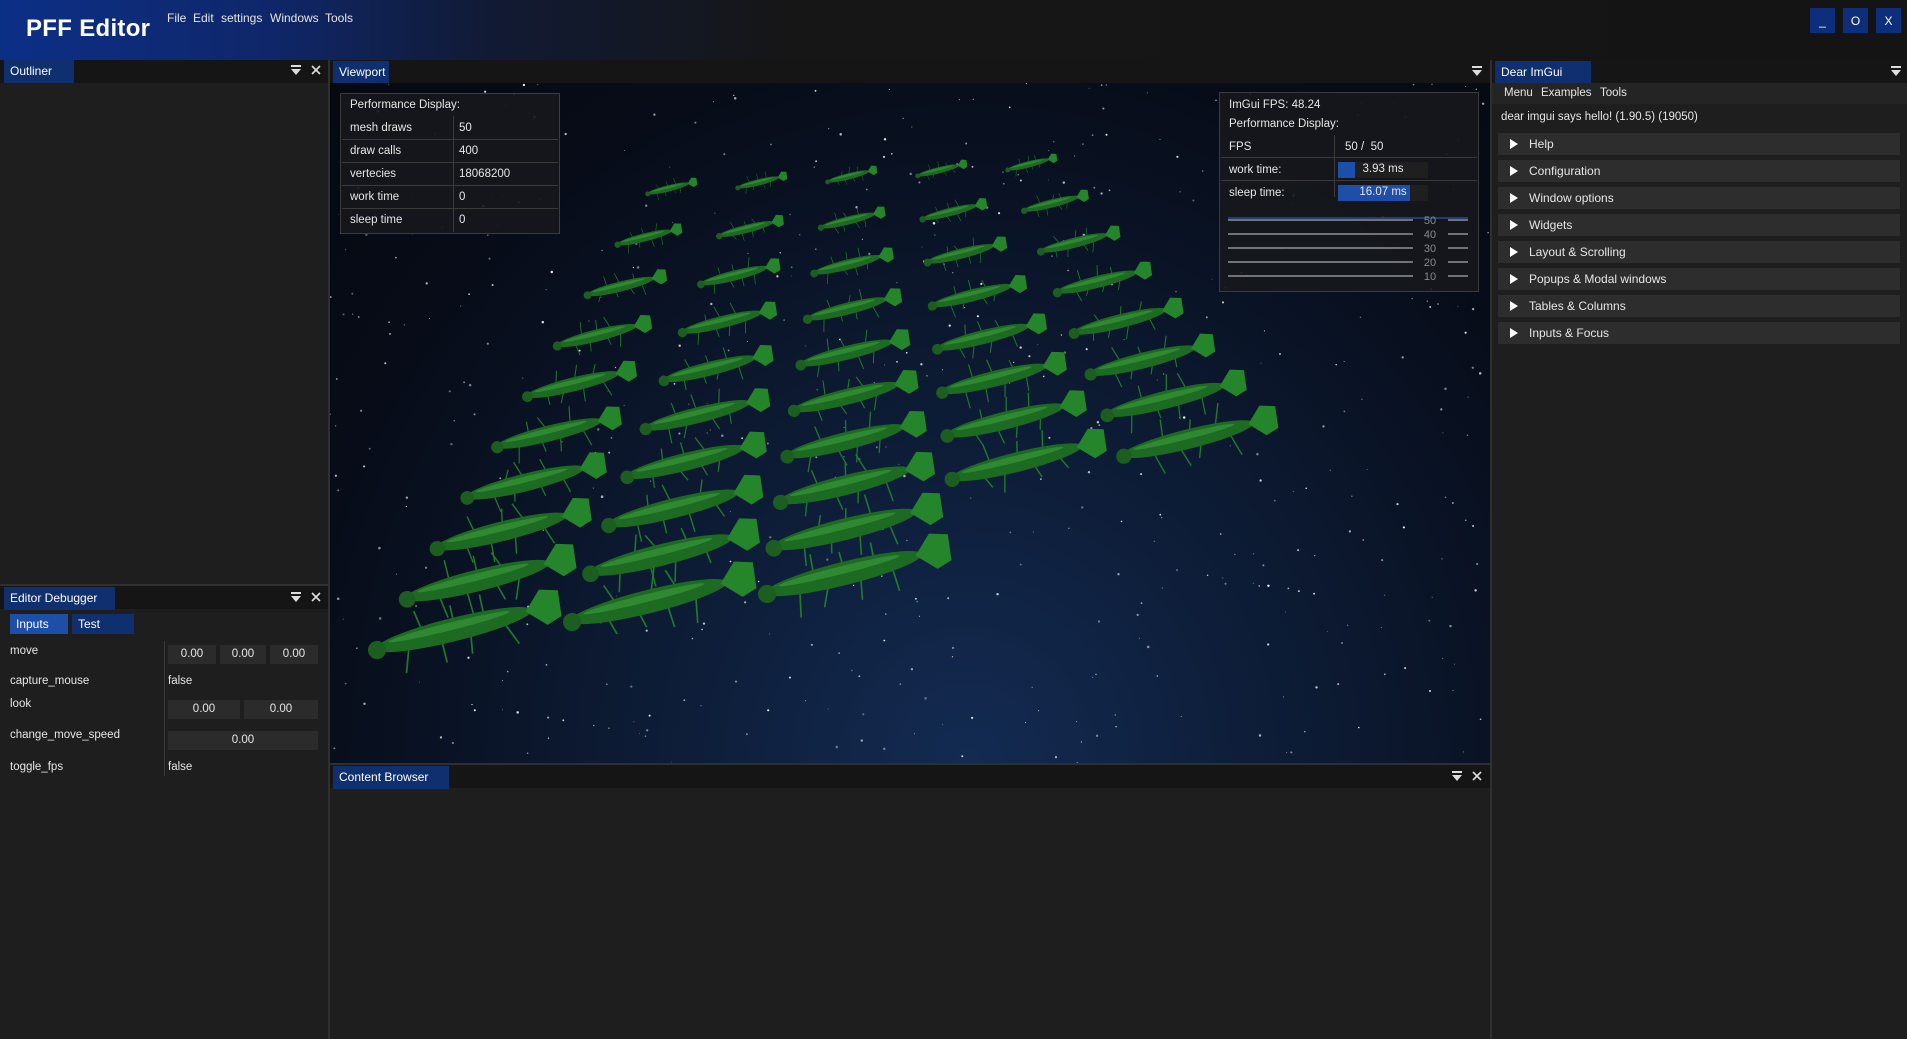  I want to click on move-y-field: 0.00, so click(243, 654).